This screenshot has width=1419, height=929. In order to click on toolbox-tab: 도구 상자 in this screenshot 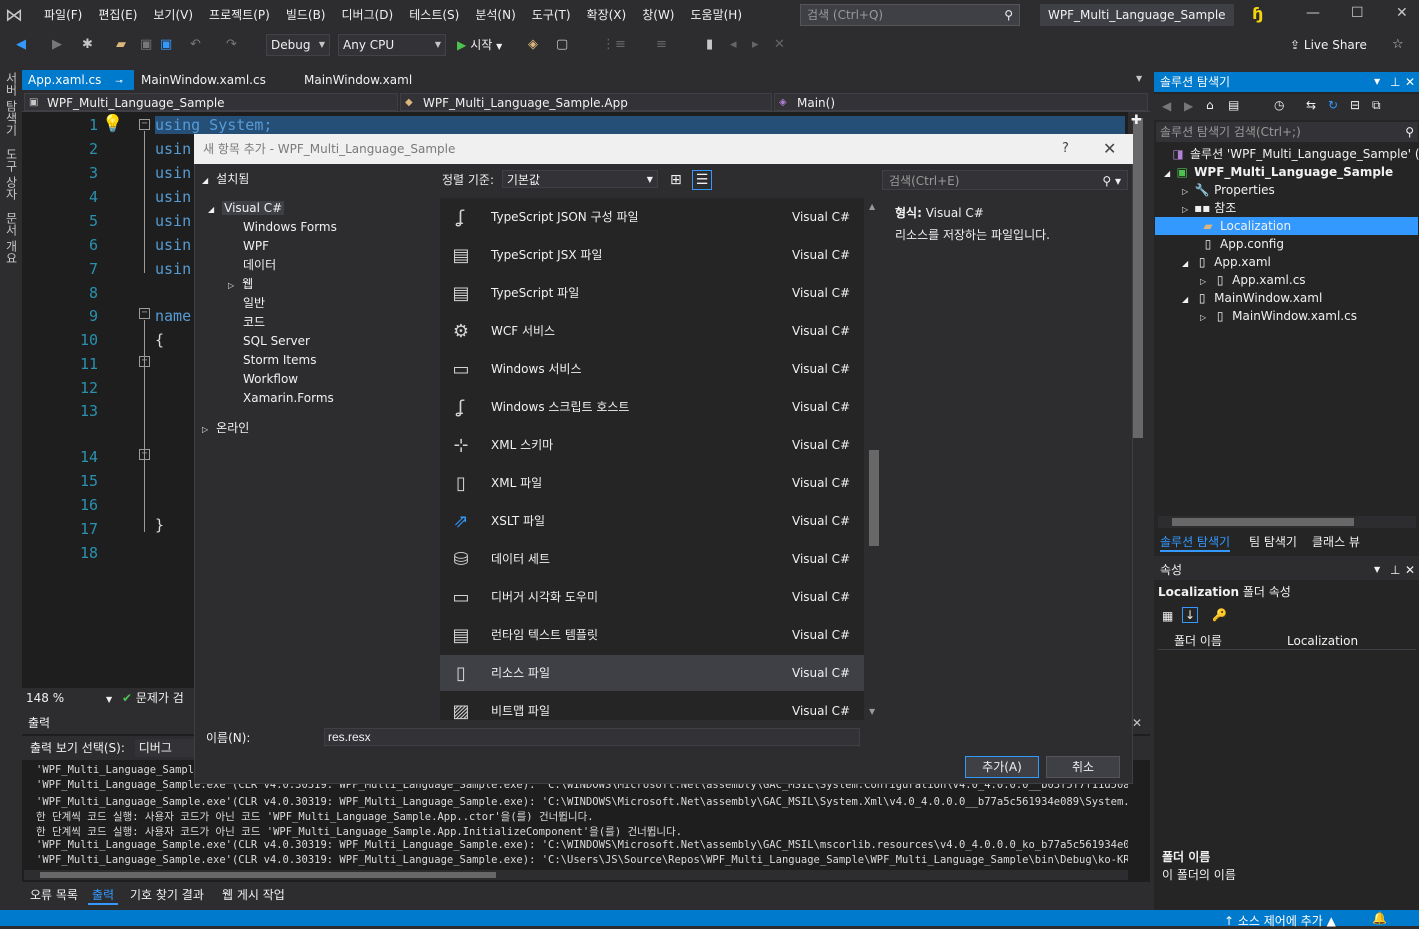, I will do `click(11, 174)`.